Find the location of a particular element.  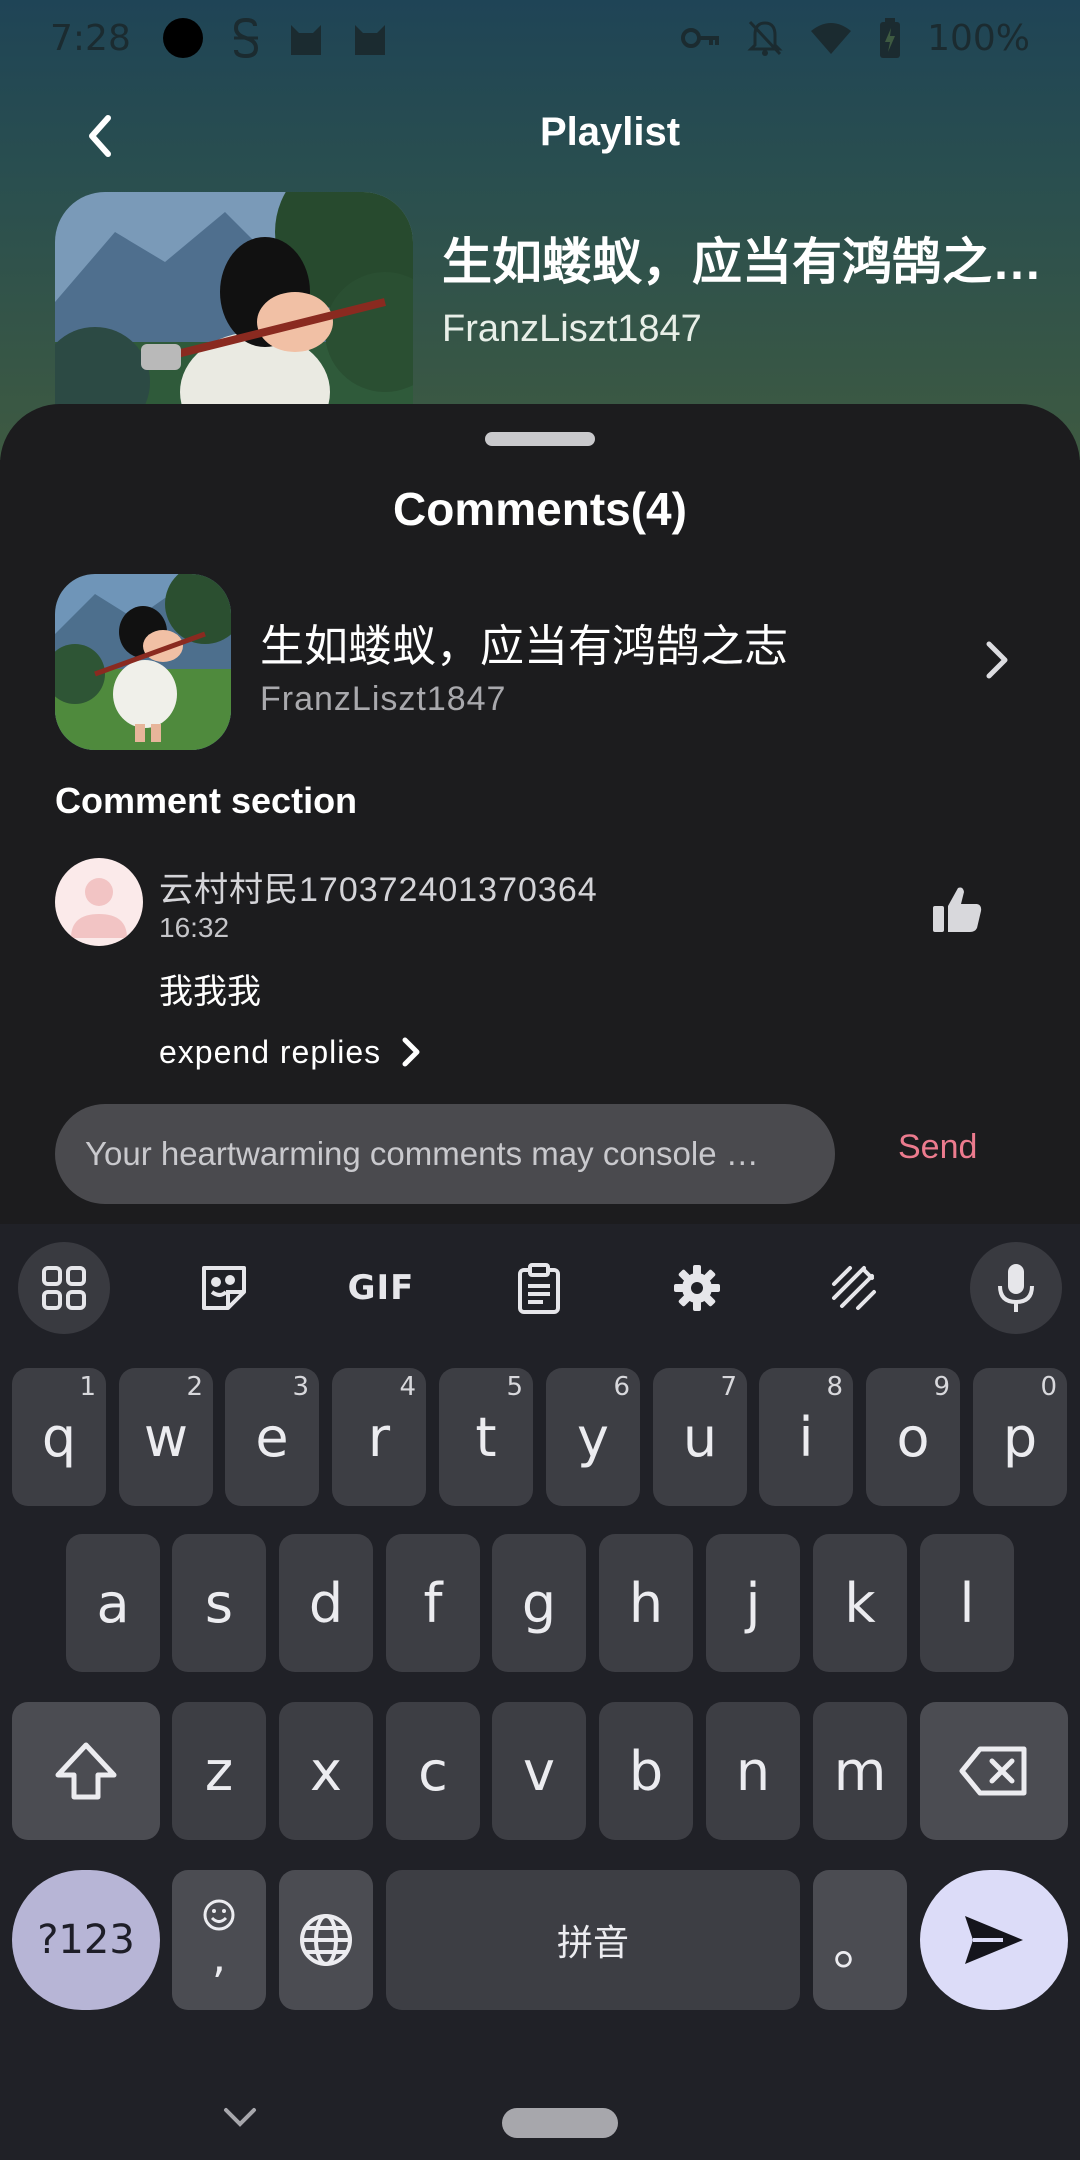

gif-label: GIF is located at coordinates (381, 1288).